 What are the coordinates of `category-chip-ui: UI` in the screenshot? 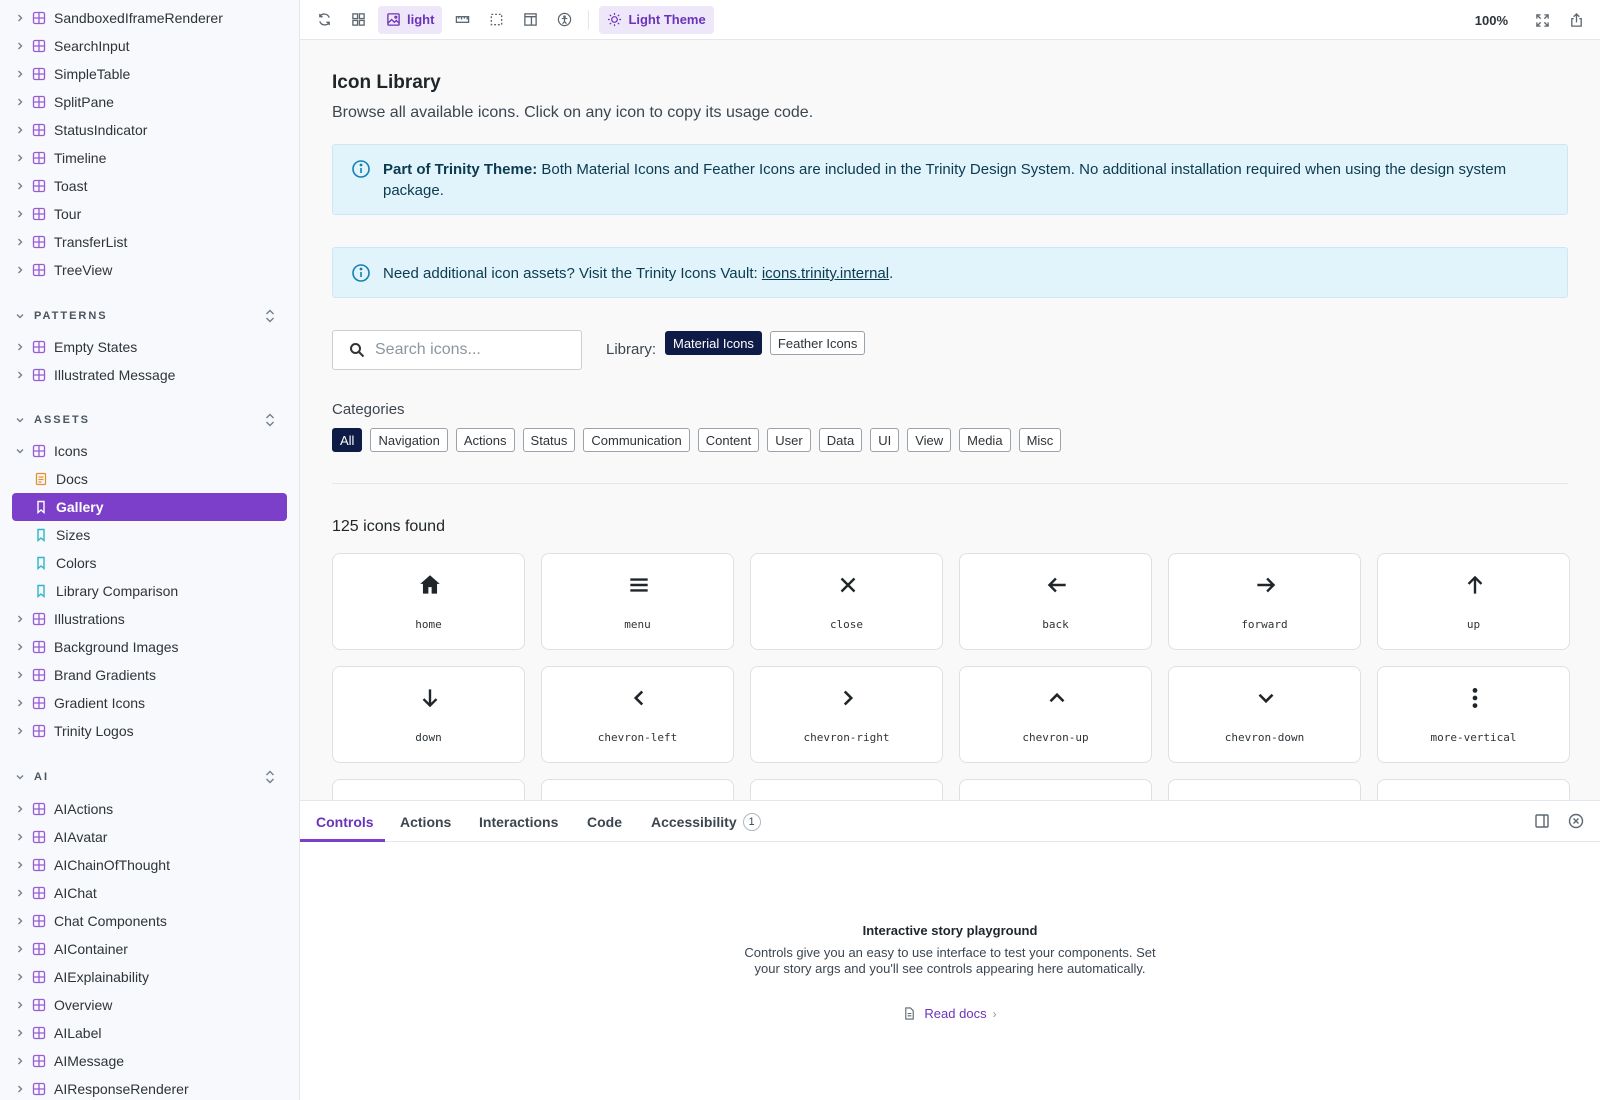 It's located at (885, 440).